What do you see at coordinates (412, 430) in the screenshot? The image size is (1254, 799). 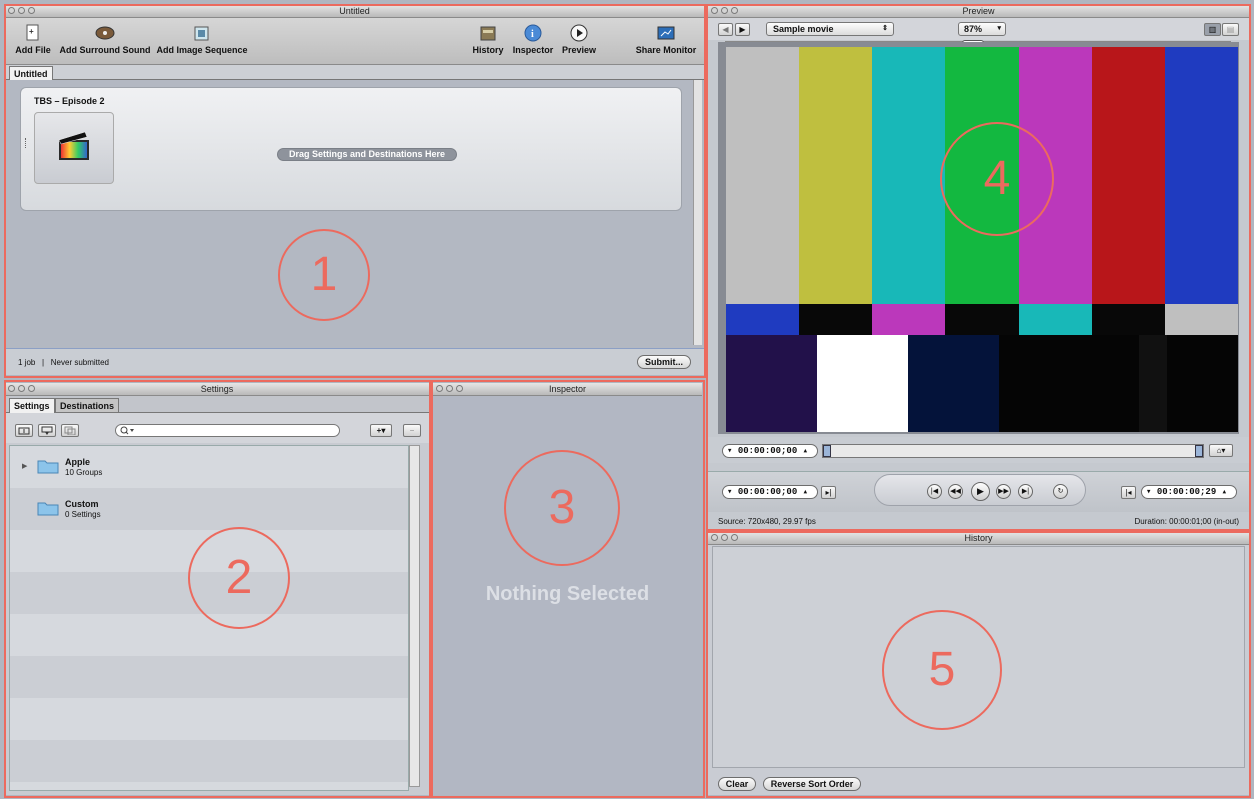 I see `remove-setting-button: −` at bounding box center [412, 430].